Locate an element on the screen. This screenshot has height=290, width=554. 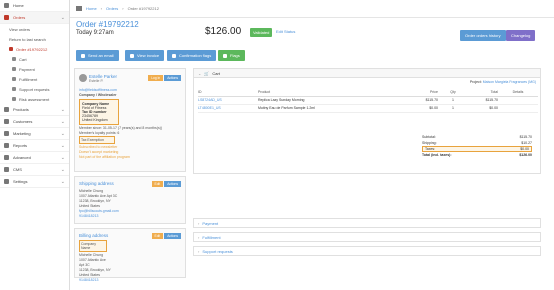
sidebar-item-cart: Cart is located at coordinates (34, 59).